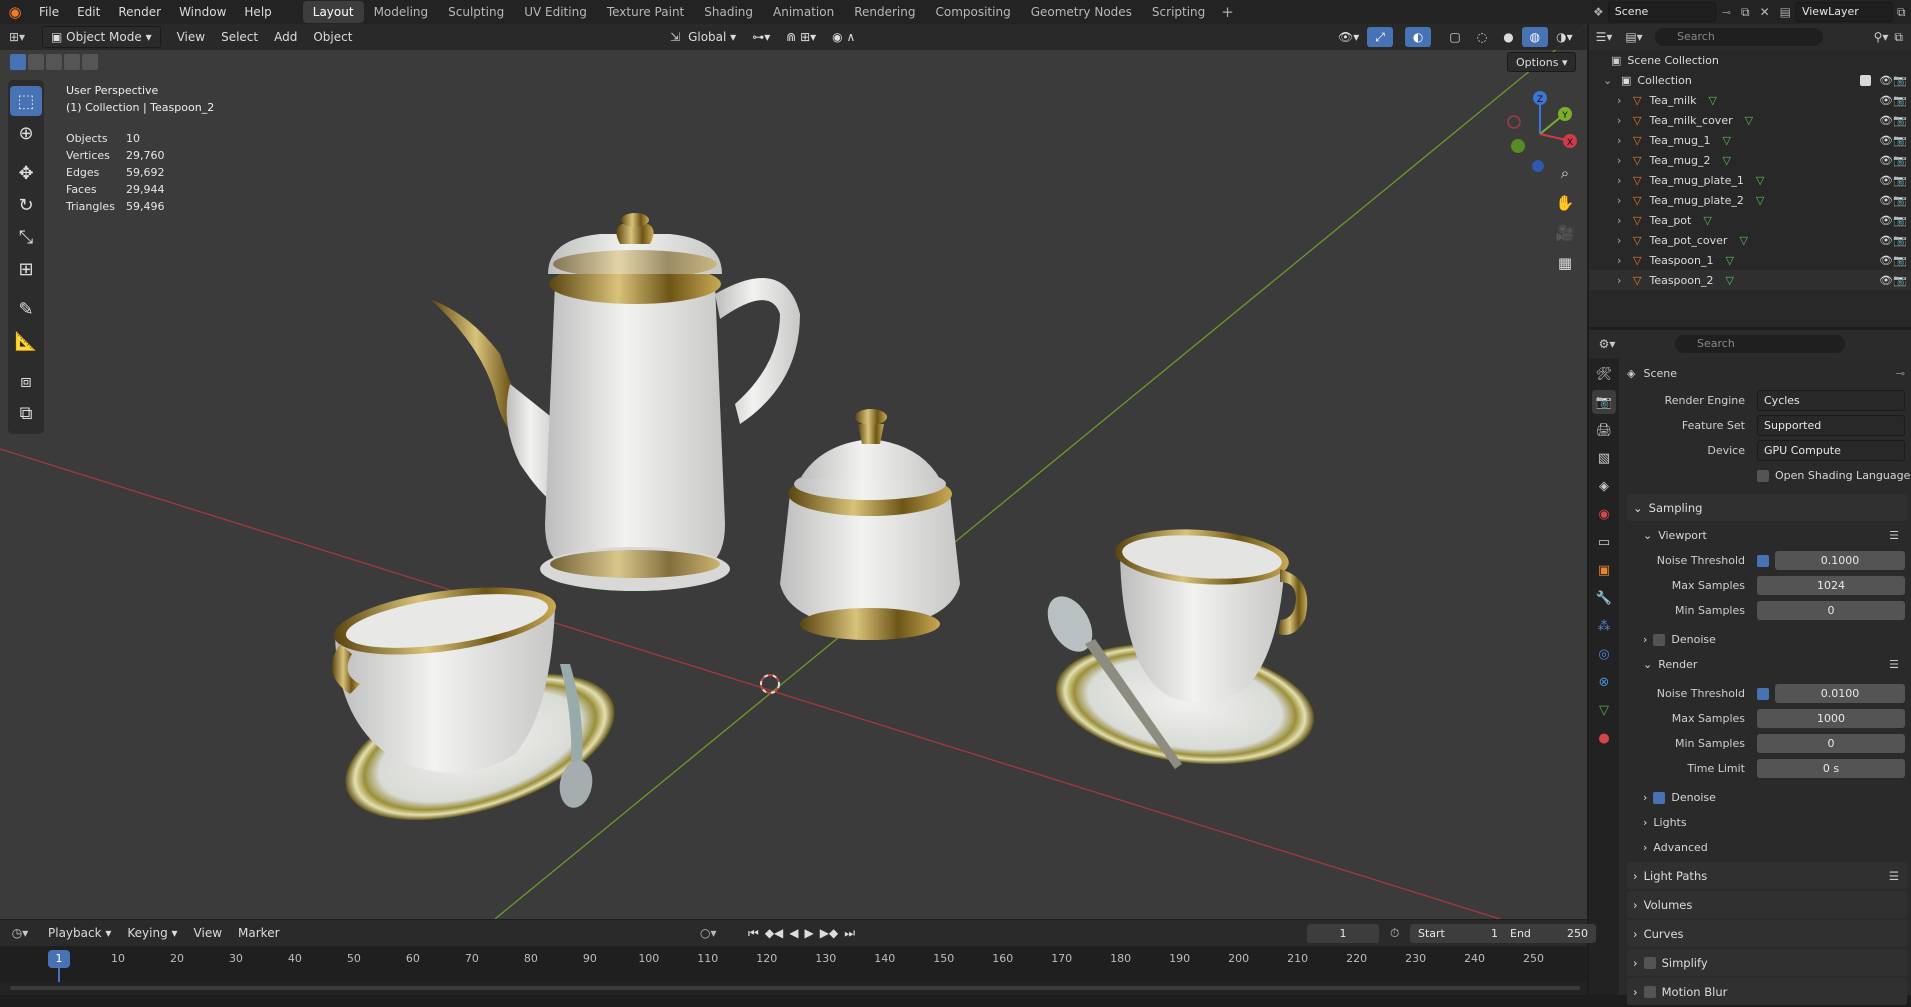  Describe the element at coordinates (829, 933) in the screenshot. I see `jump-keyframe-forward-icon: ▶◆` at that location.